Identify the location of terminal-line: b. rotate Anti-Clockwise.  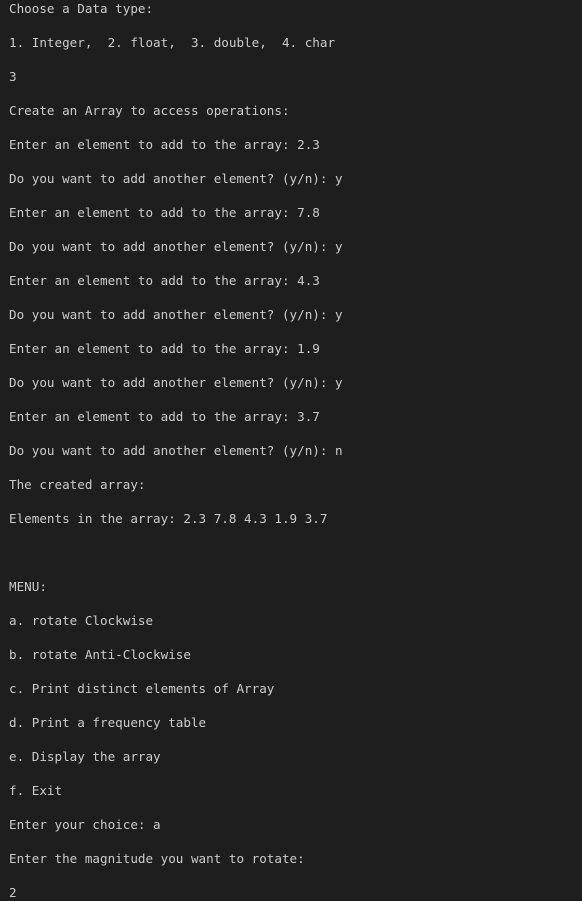
(100, 654).